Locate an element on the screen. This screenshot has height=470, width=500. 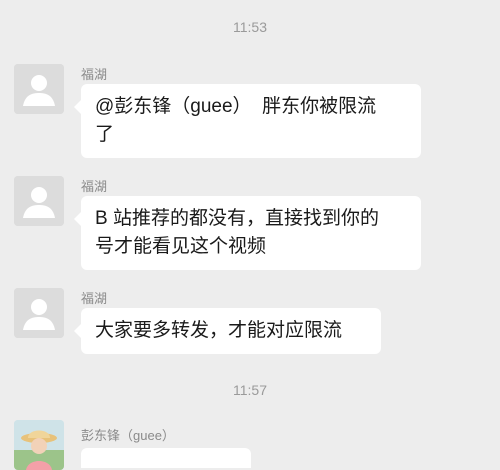
timestamp: 11:53 is located at coordinates (250, 27).